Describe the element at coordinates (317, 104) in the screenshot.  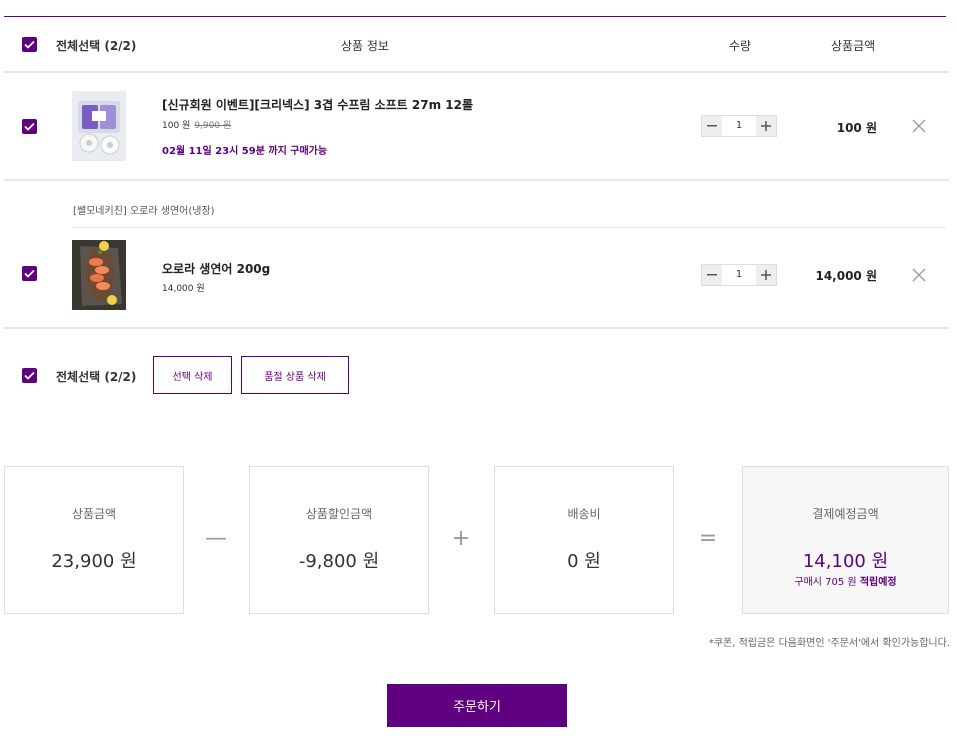
I see `product-name: [신규회원 이벤트][크리넥스] 3겹 수프림 소프트 27m 12롤` at that location.